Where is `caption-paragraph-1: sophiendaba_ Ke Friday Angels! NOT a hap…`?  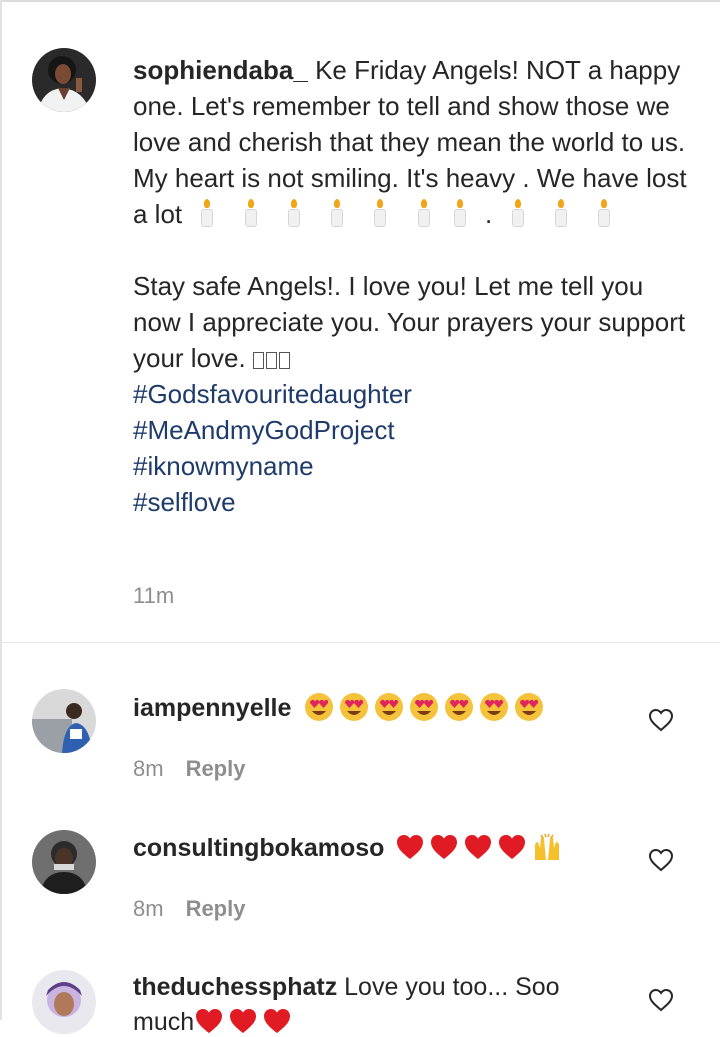 caption-paragraph-1: sophiendaba_ Ke Friday Angels! NOT a hap… is located at coordinates (413, 142).